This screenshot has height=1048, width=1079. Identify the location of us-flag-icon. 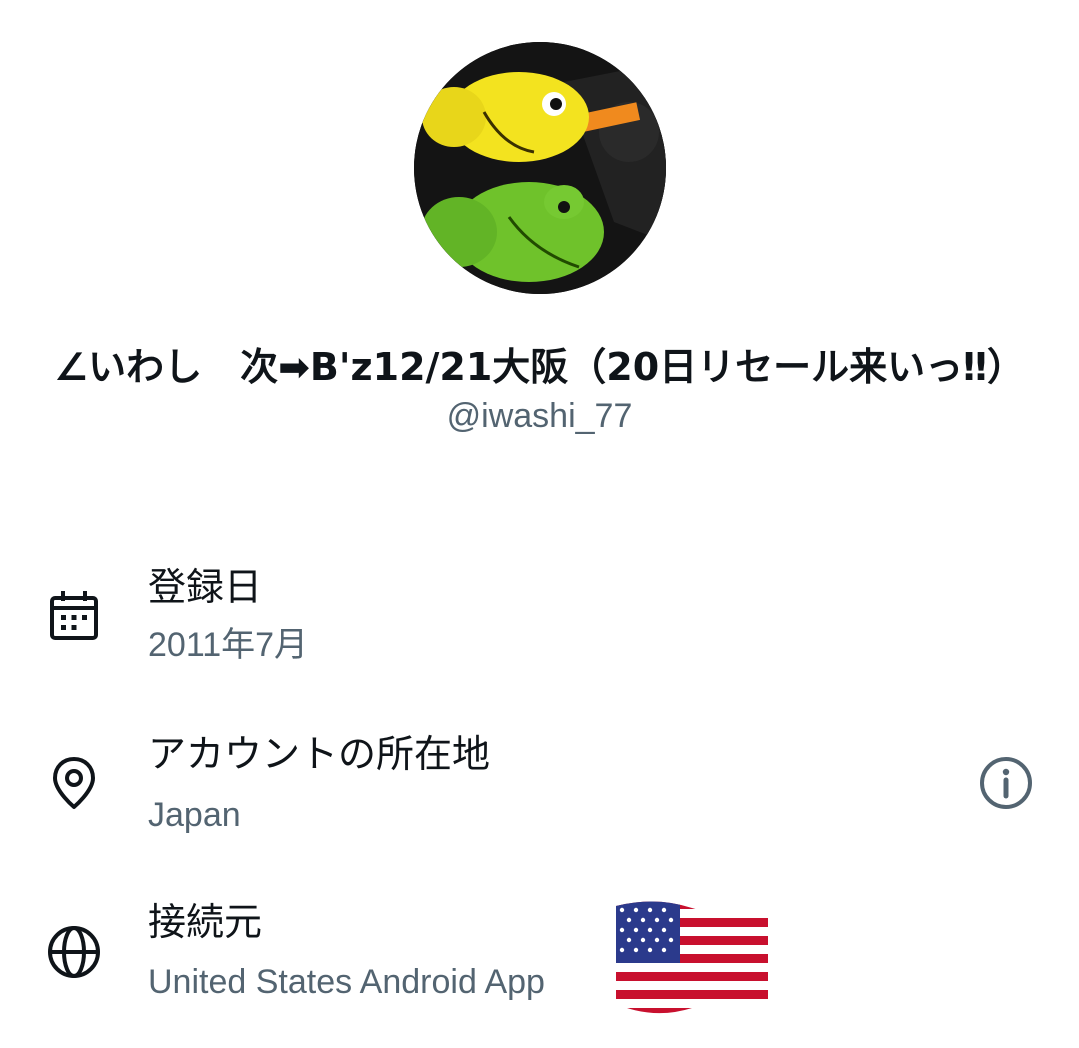
(692, 959).